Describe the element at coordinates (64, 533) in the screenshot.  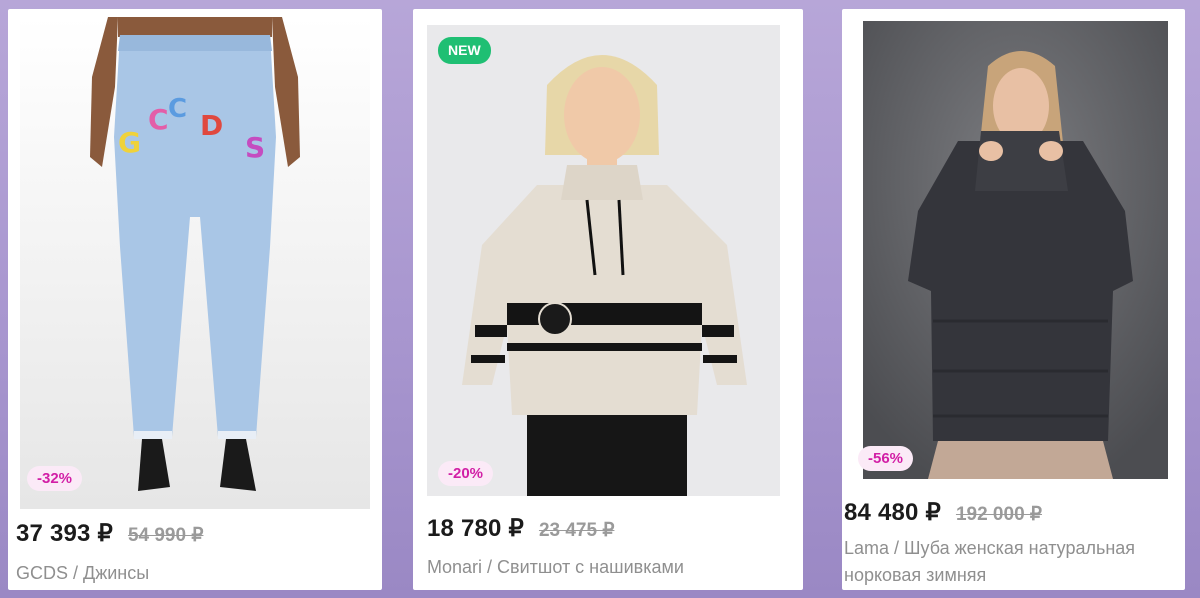
I see `current-price: 37 393 ₽` at that location.